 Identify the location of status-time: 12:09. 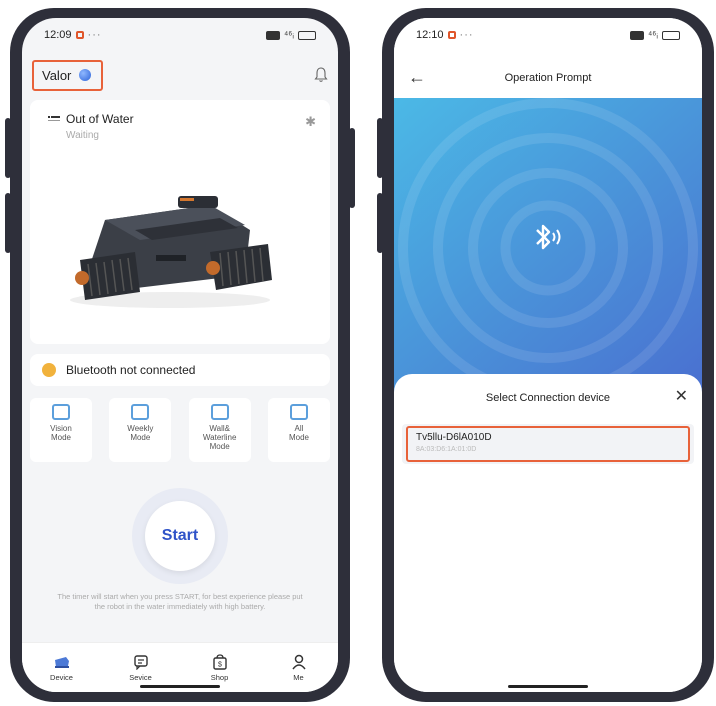
(58, 35).